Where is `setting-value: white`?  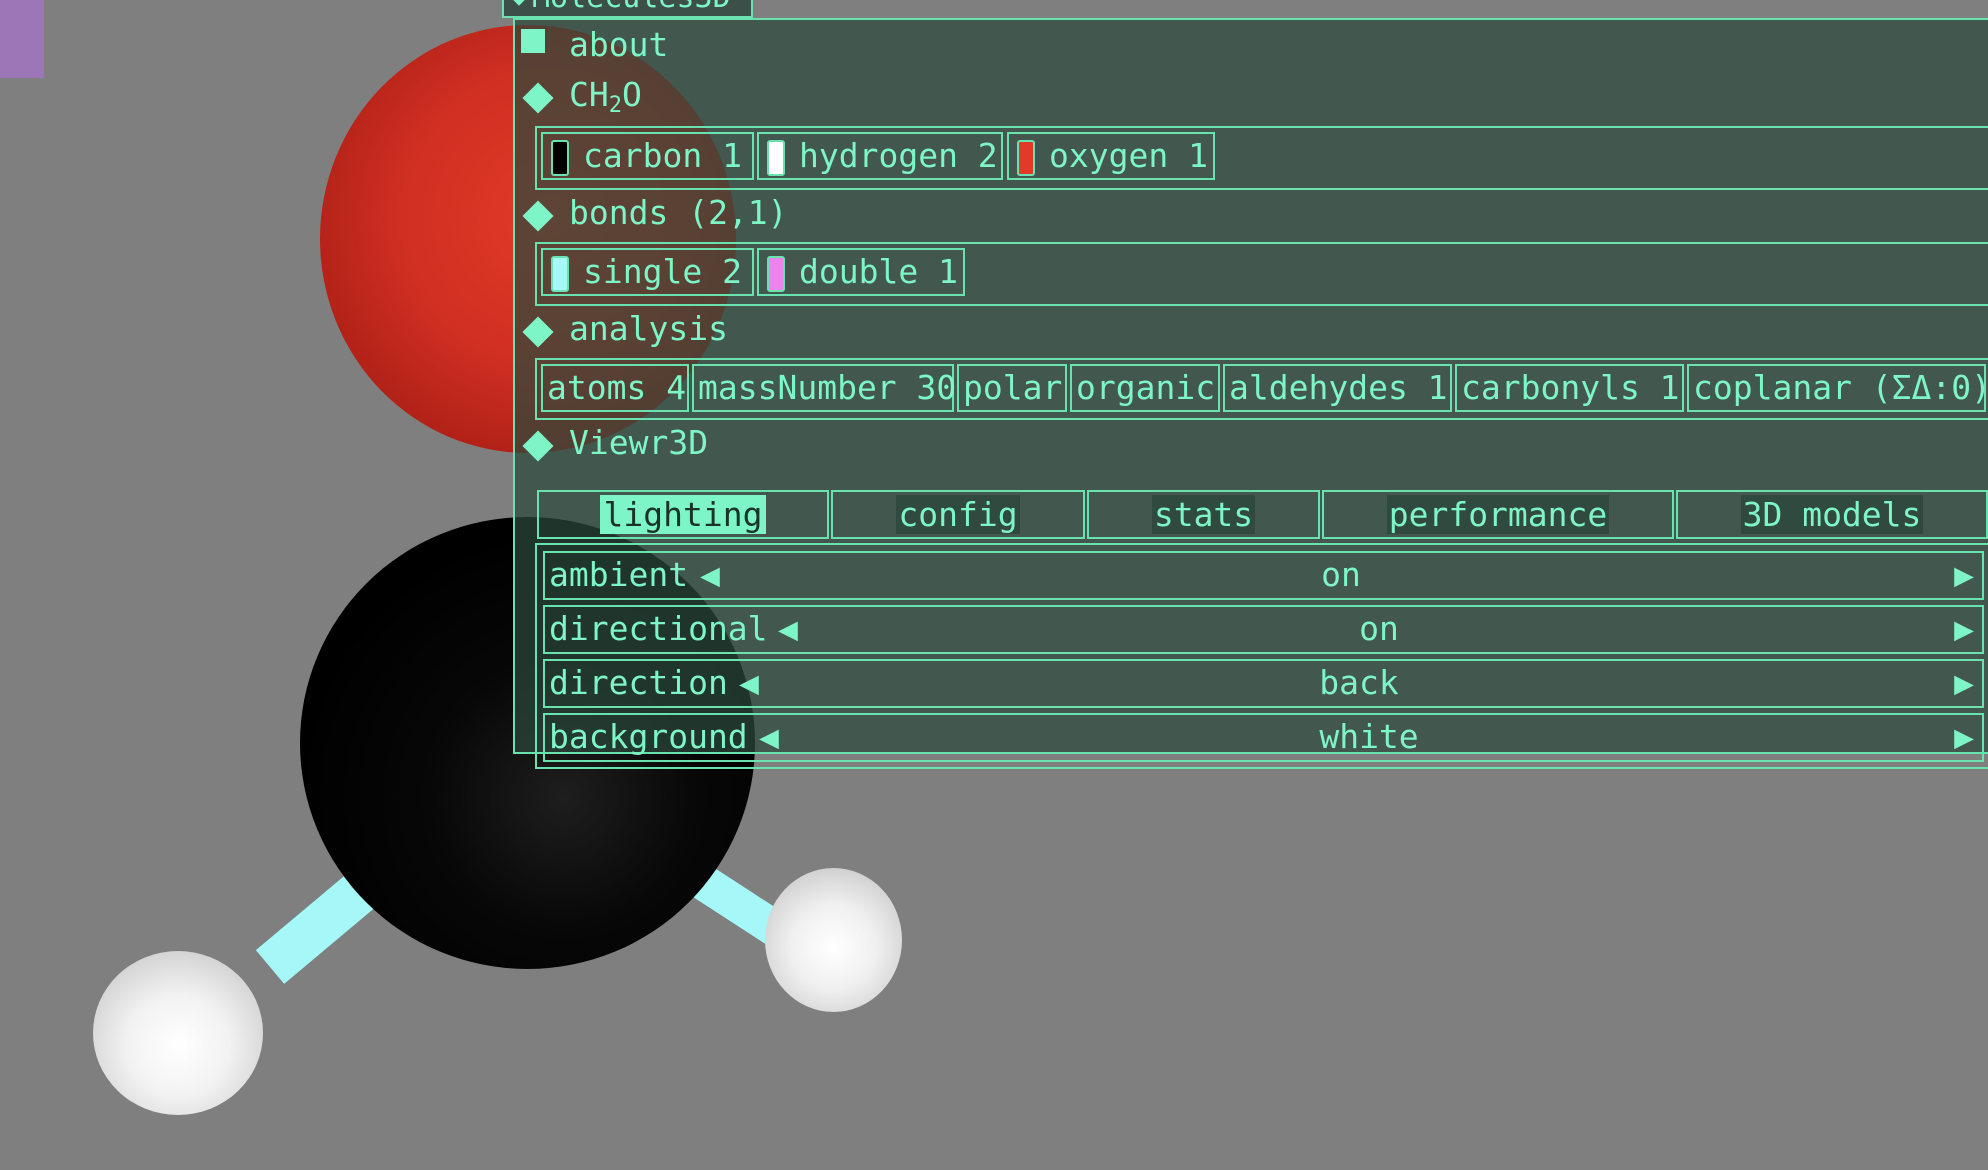 setting-value: white is located at coordinates (1369, 736).